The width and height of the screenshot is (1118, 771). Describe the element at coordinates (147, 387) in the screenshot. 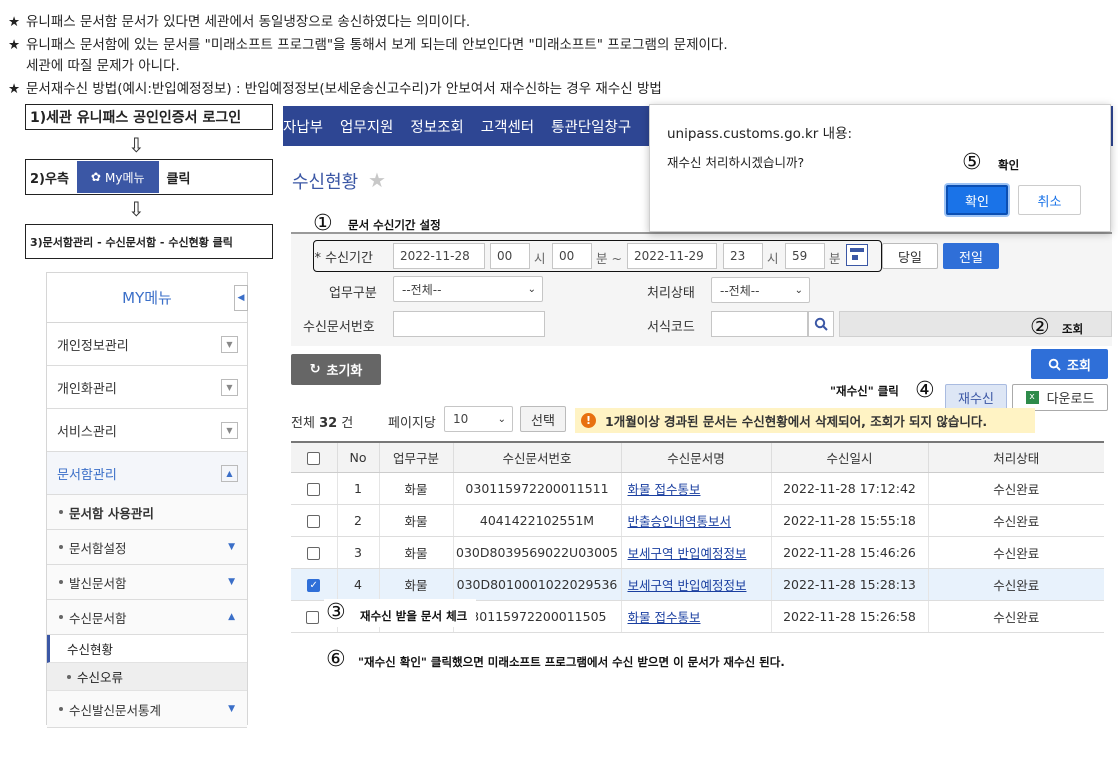

I see `sidebar-item-personalization: 개인화관리 ▼` at that location.